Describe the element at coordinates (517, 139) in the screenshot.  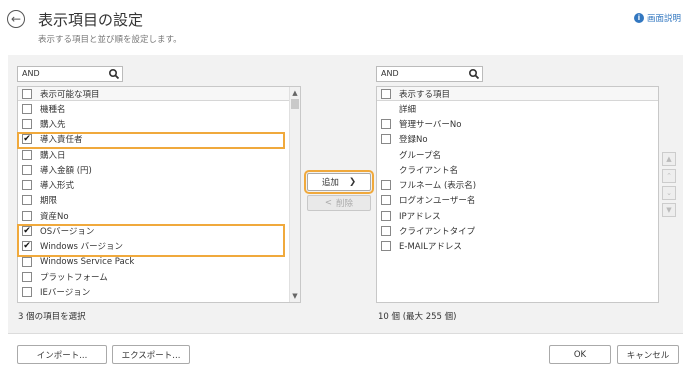
I see `list-item: 登録No` at that location.